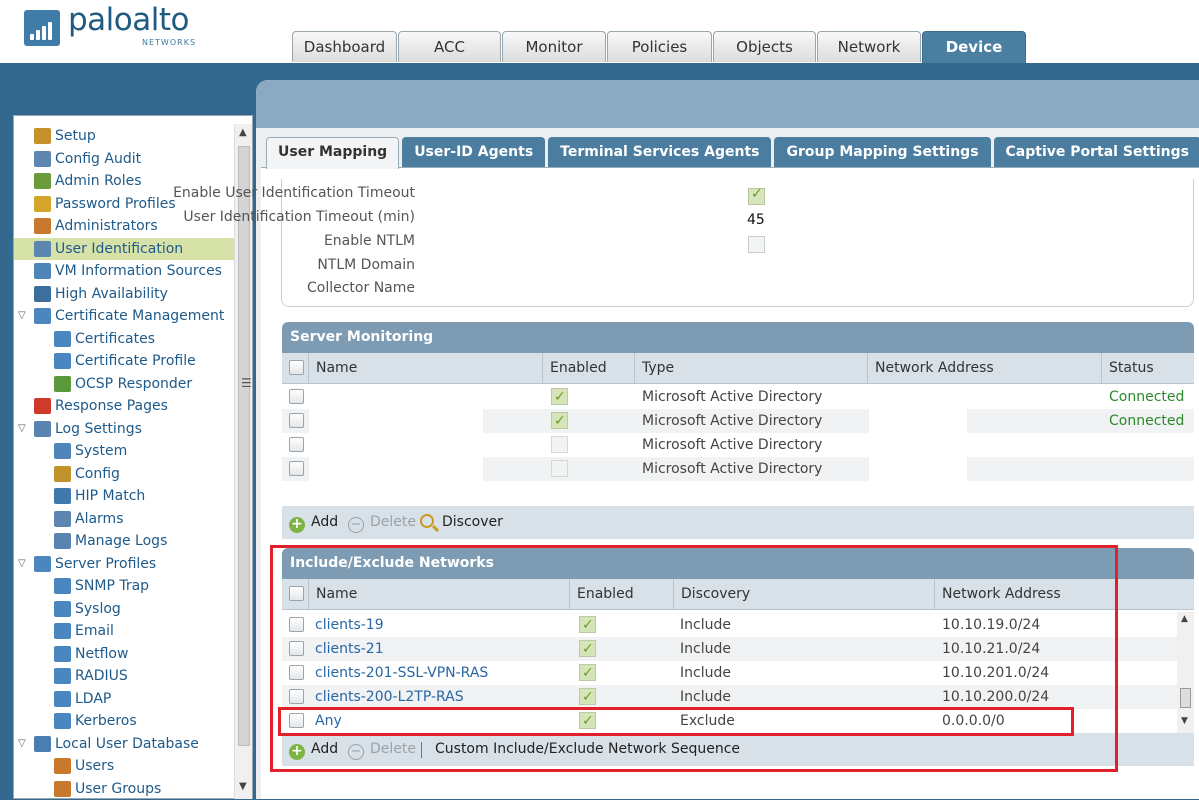  I want to click on sidebar-item-label: Config Audit, so click(98, 158).